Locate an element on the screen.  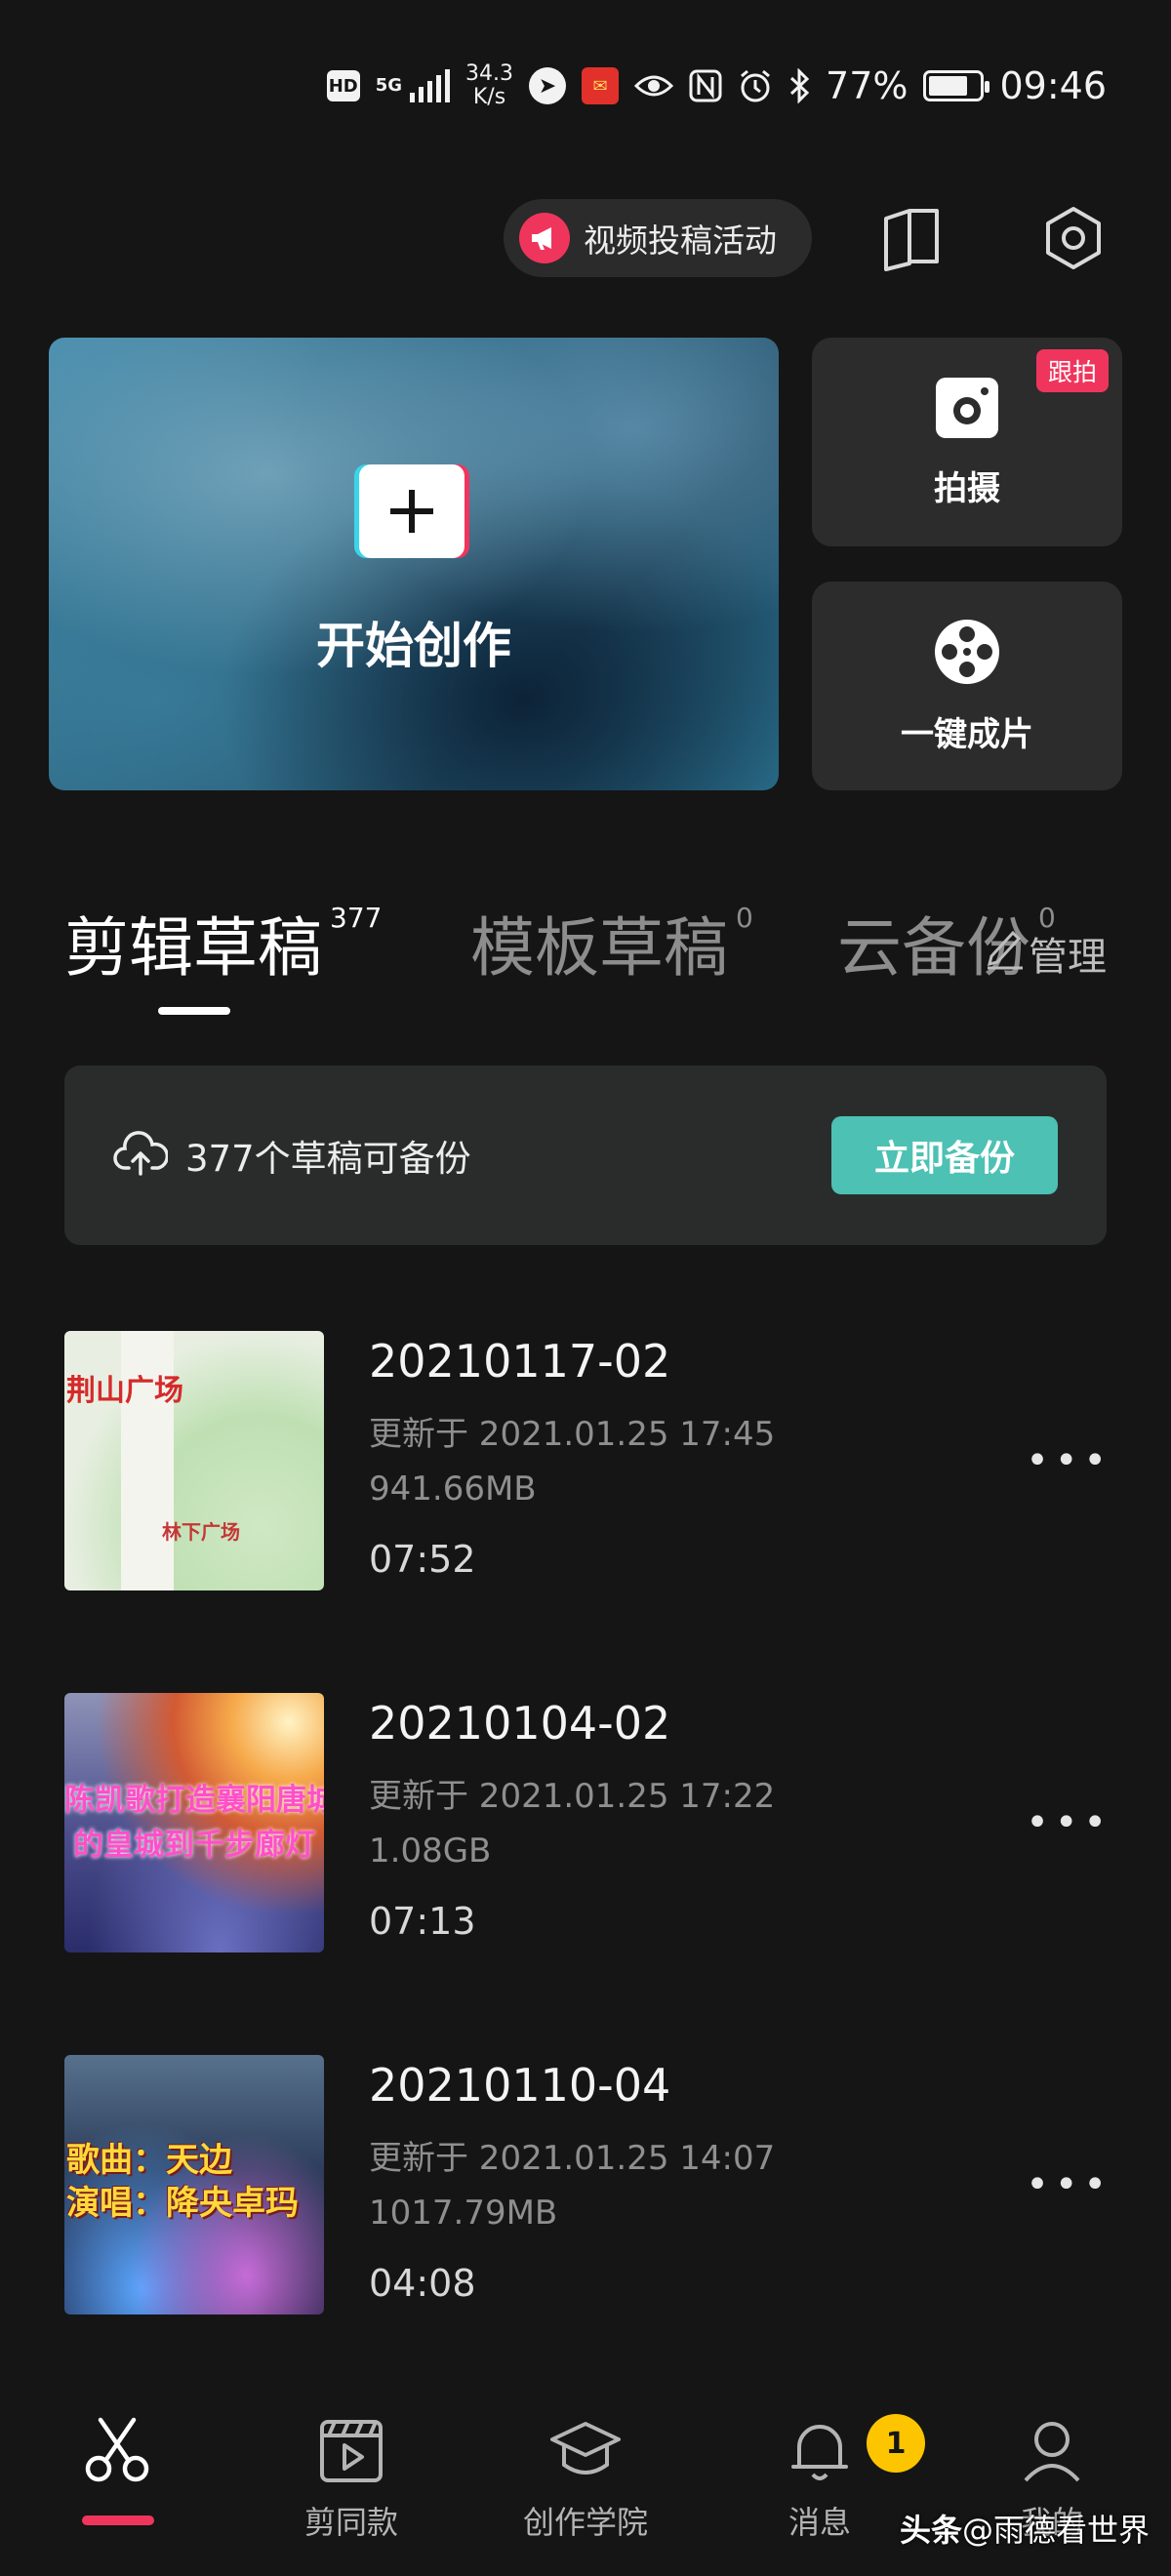
battery-fill is located at coordinates (948, 86).